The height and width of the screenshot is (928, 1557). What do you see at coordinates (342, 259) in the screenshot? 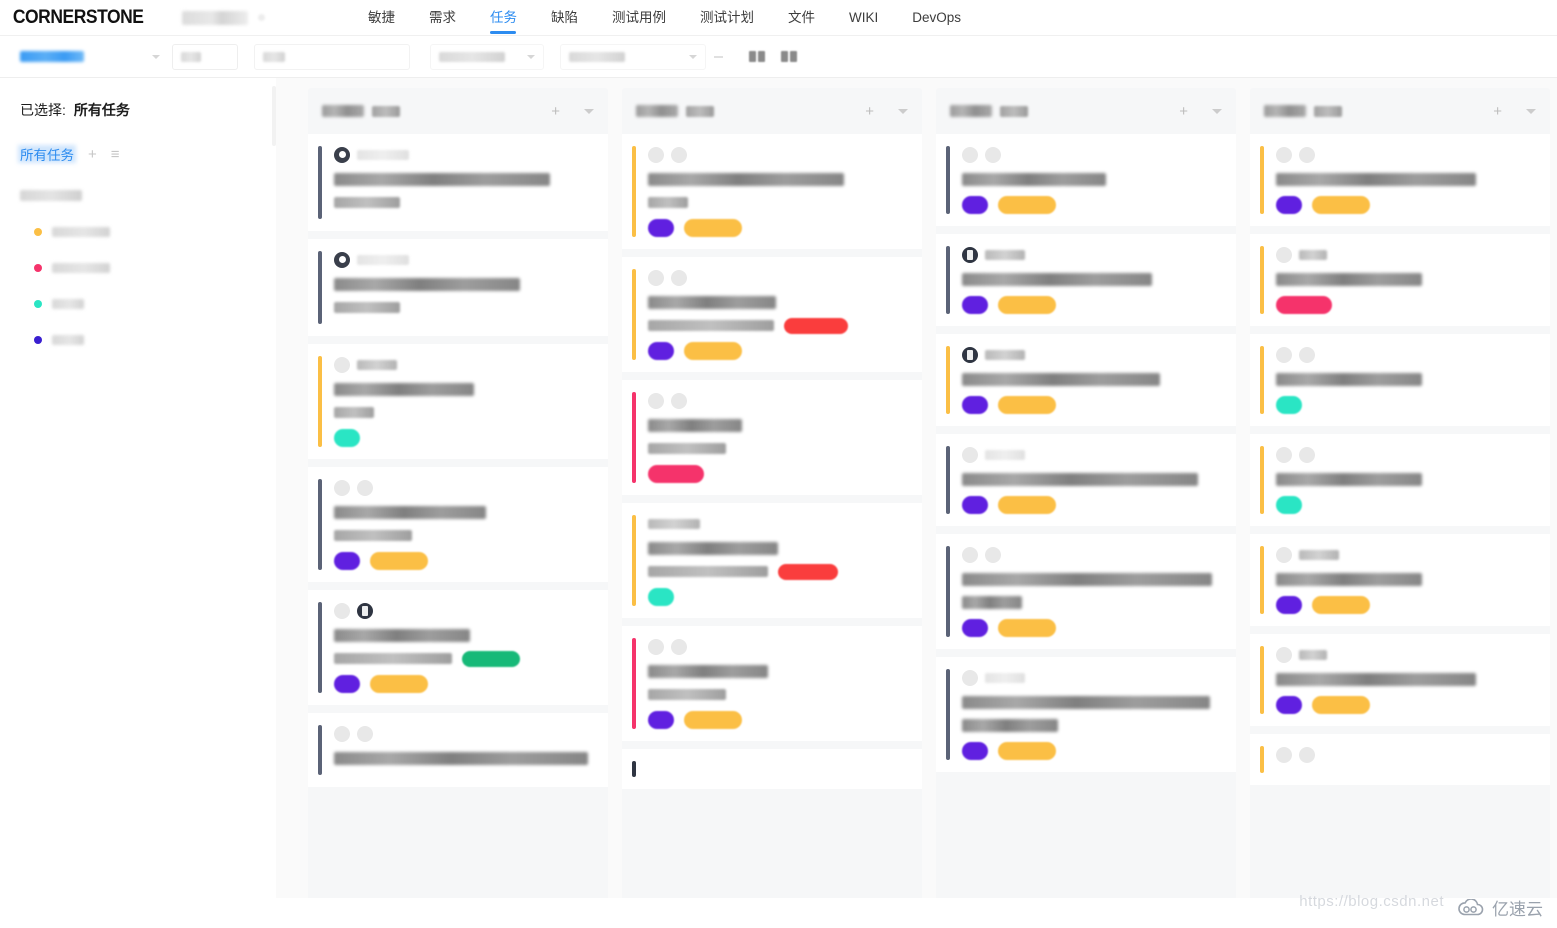
I see `gear-avatar-icon` at bounding box center [342, 259].